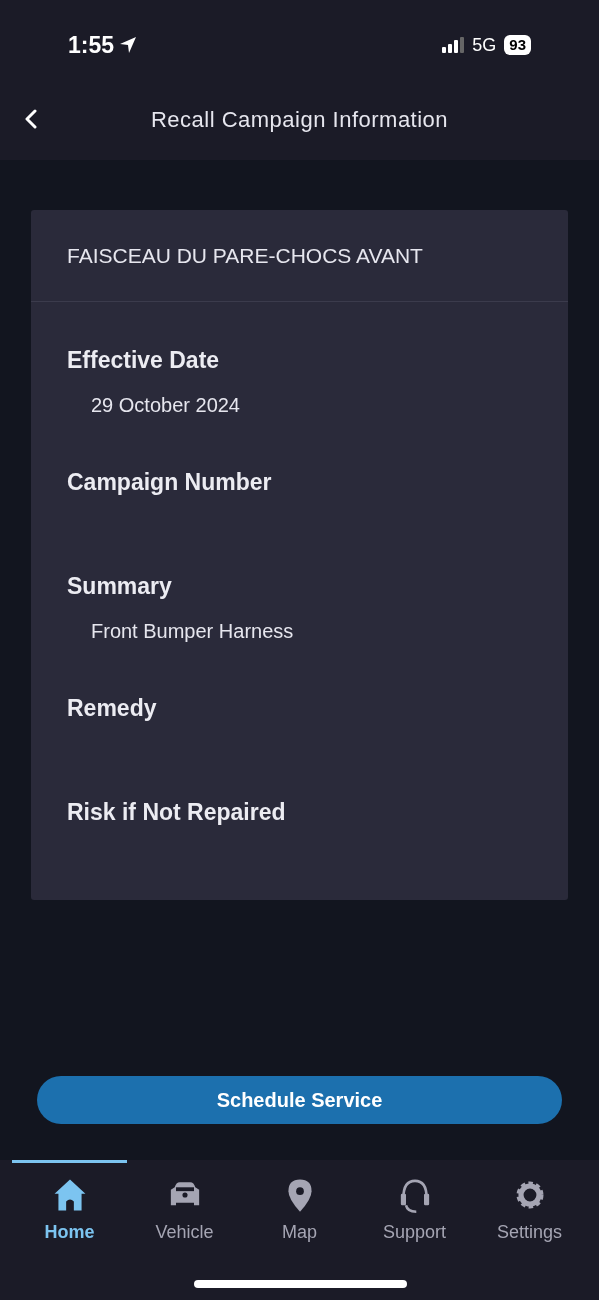  What do you see at coordinates (184, 1203) in the screenshot?
I see `tab: Vehicle` at bounding box center [184, 1203].